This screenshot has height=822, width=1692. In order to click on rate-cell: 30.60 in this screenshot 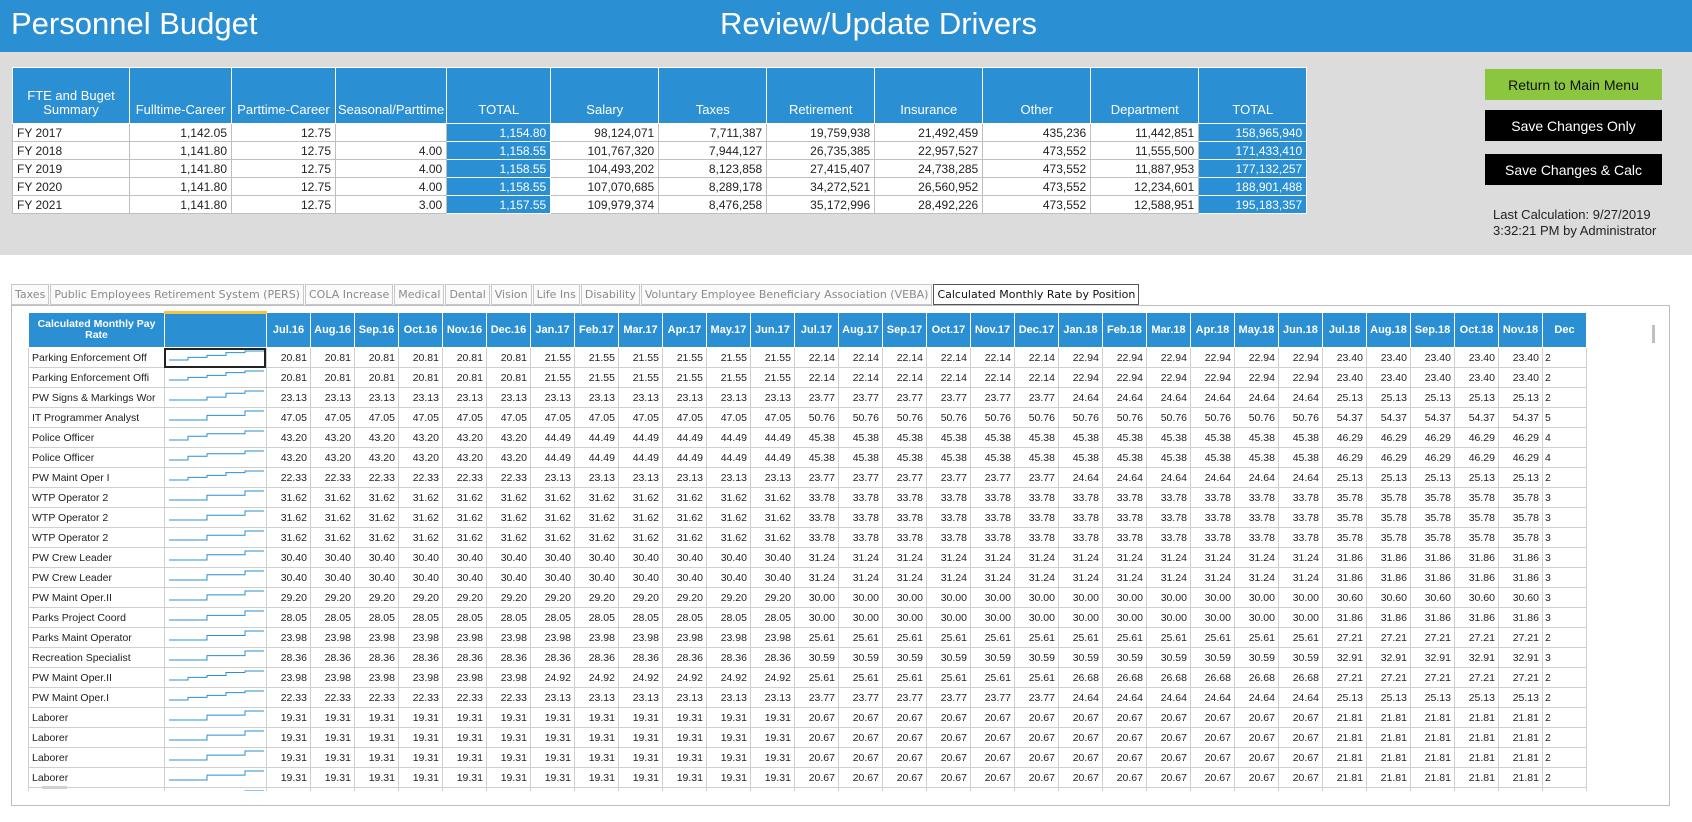, I will do `click(1388, 597)`.